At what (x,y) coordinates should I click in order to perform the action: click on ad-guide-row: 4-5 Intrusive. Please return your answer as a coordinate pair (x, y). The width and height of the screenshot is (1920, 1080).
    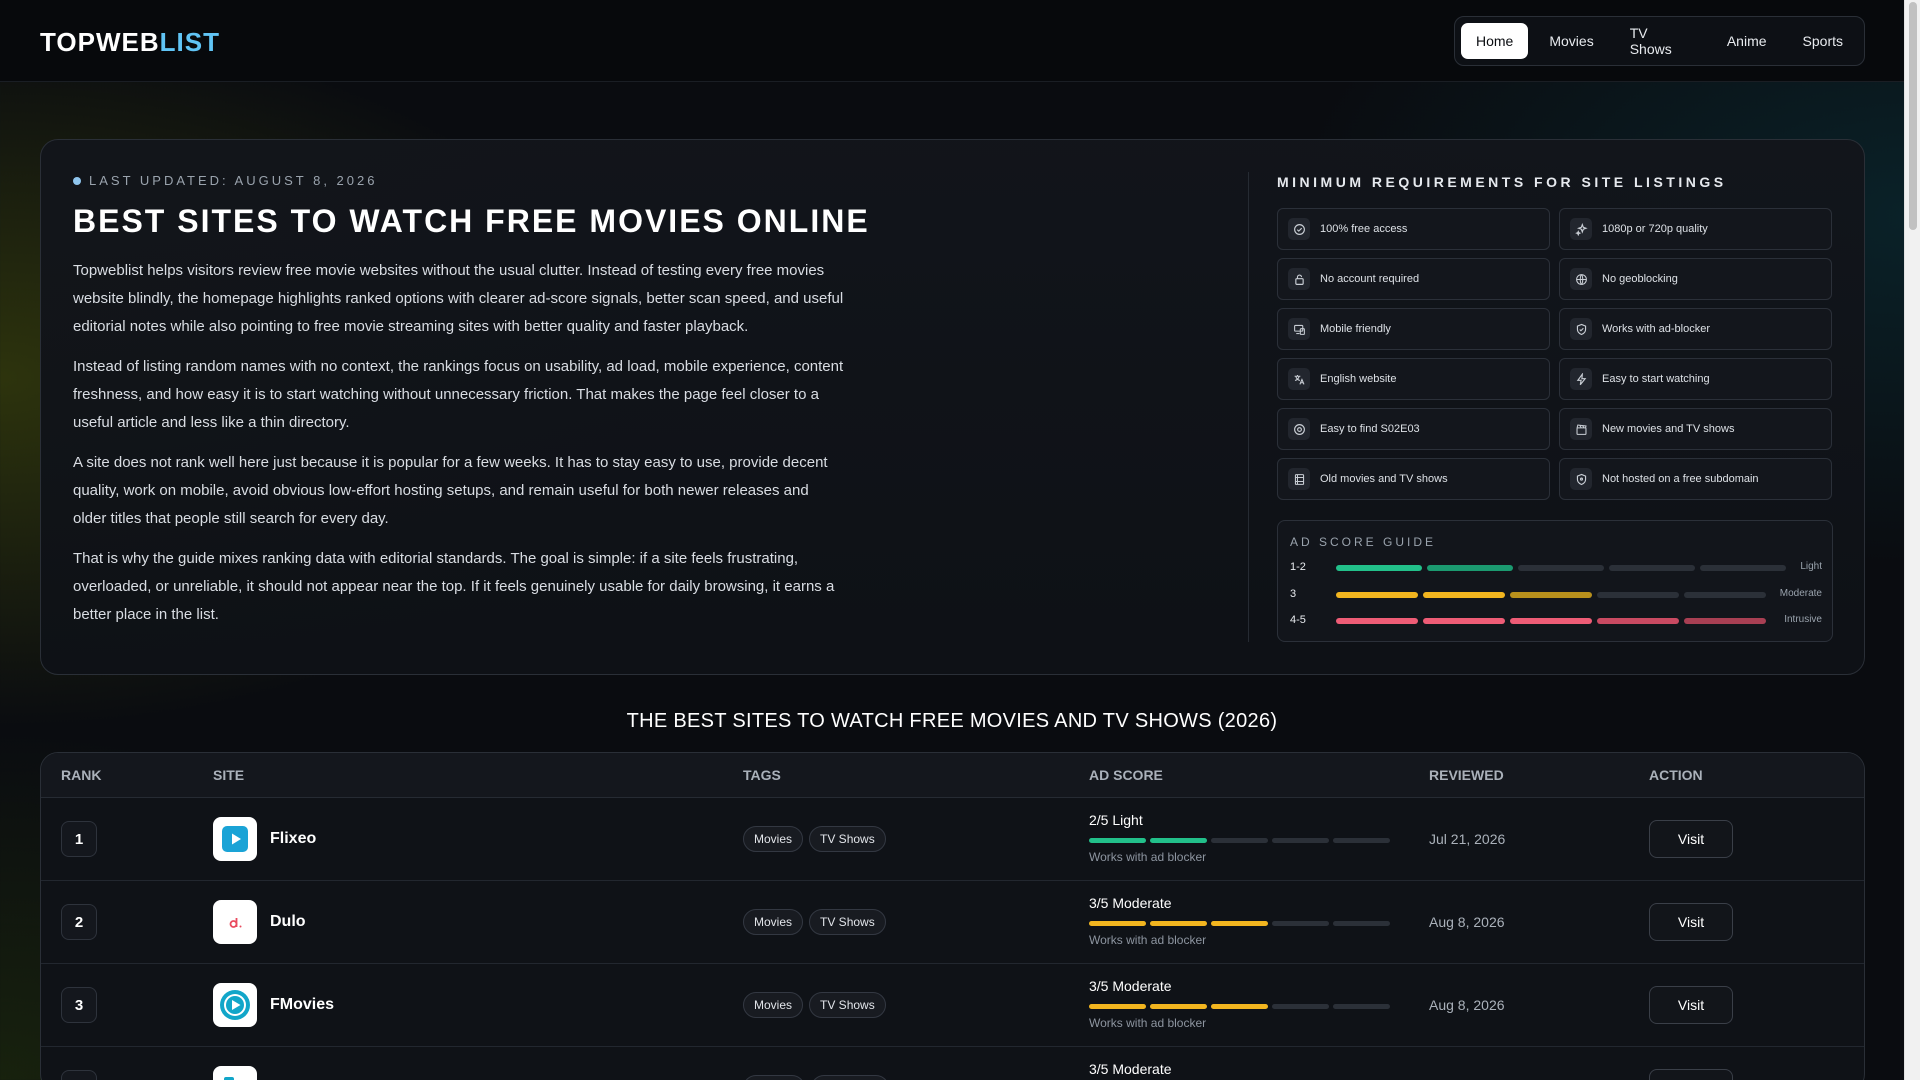
    Looking at the image, I should click on (1556, 621).